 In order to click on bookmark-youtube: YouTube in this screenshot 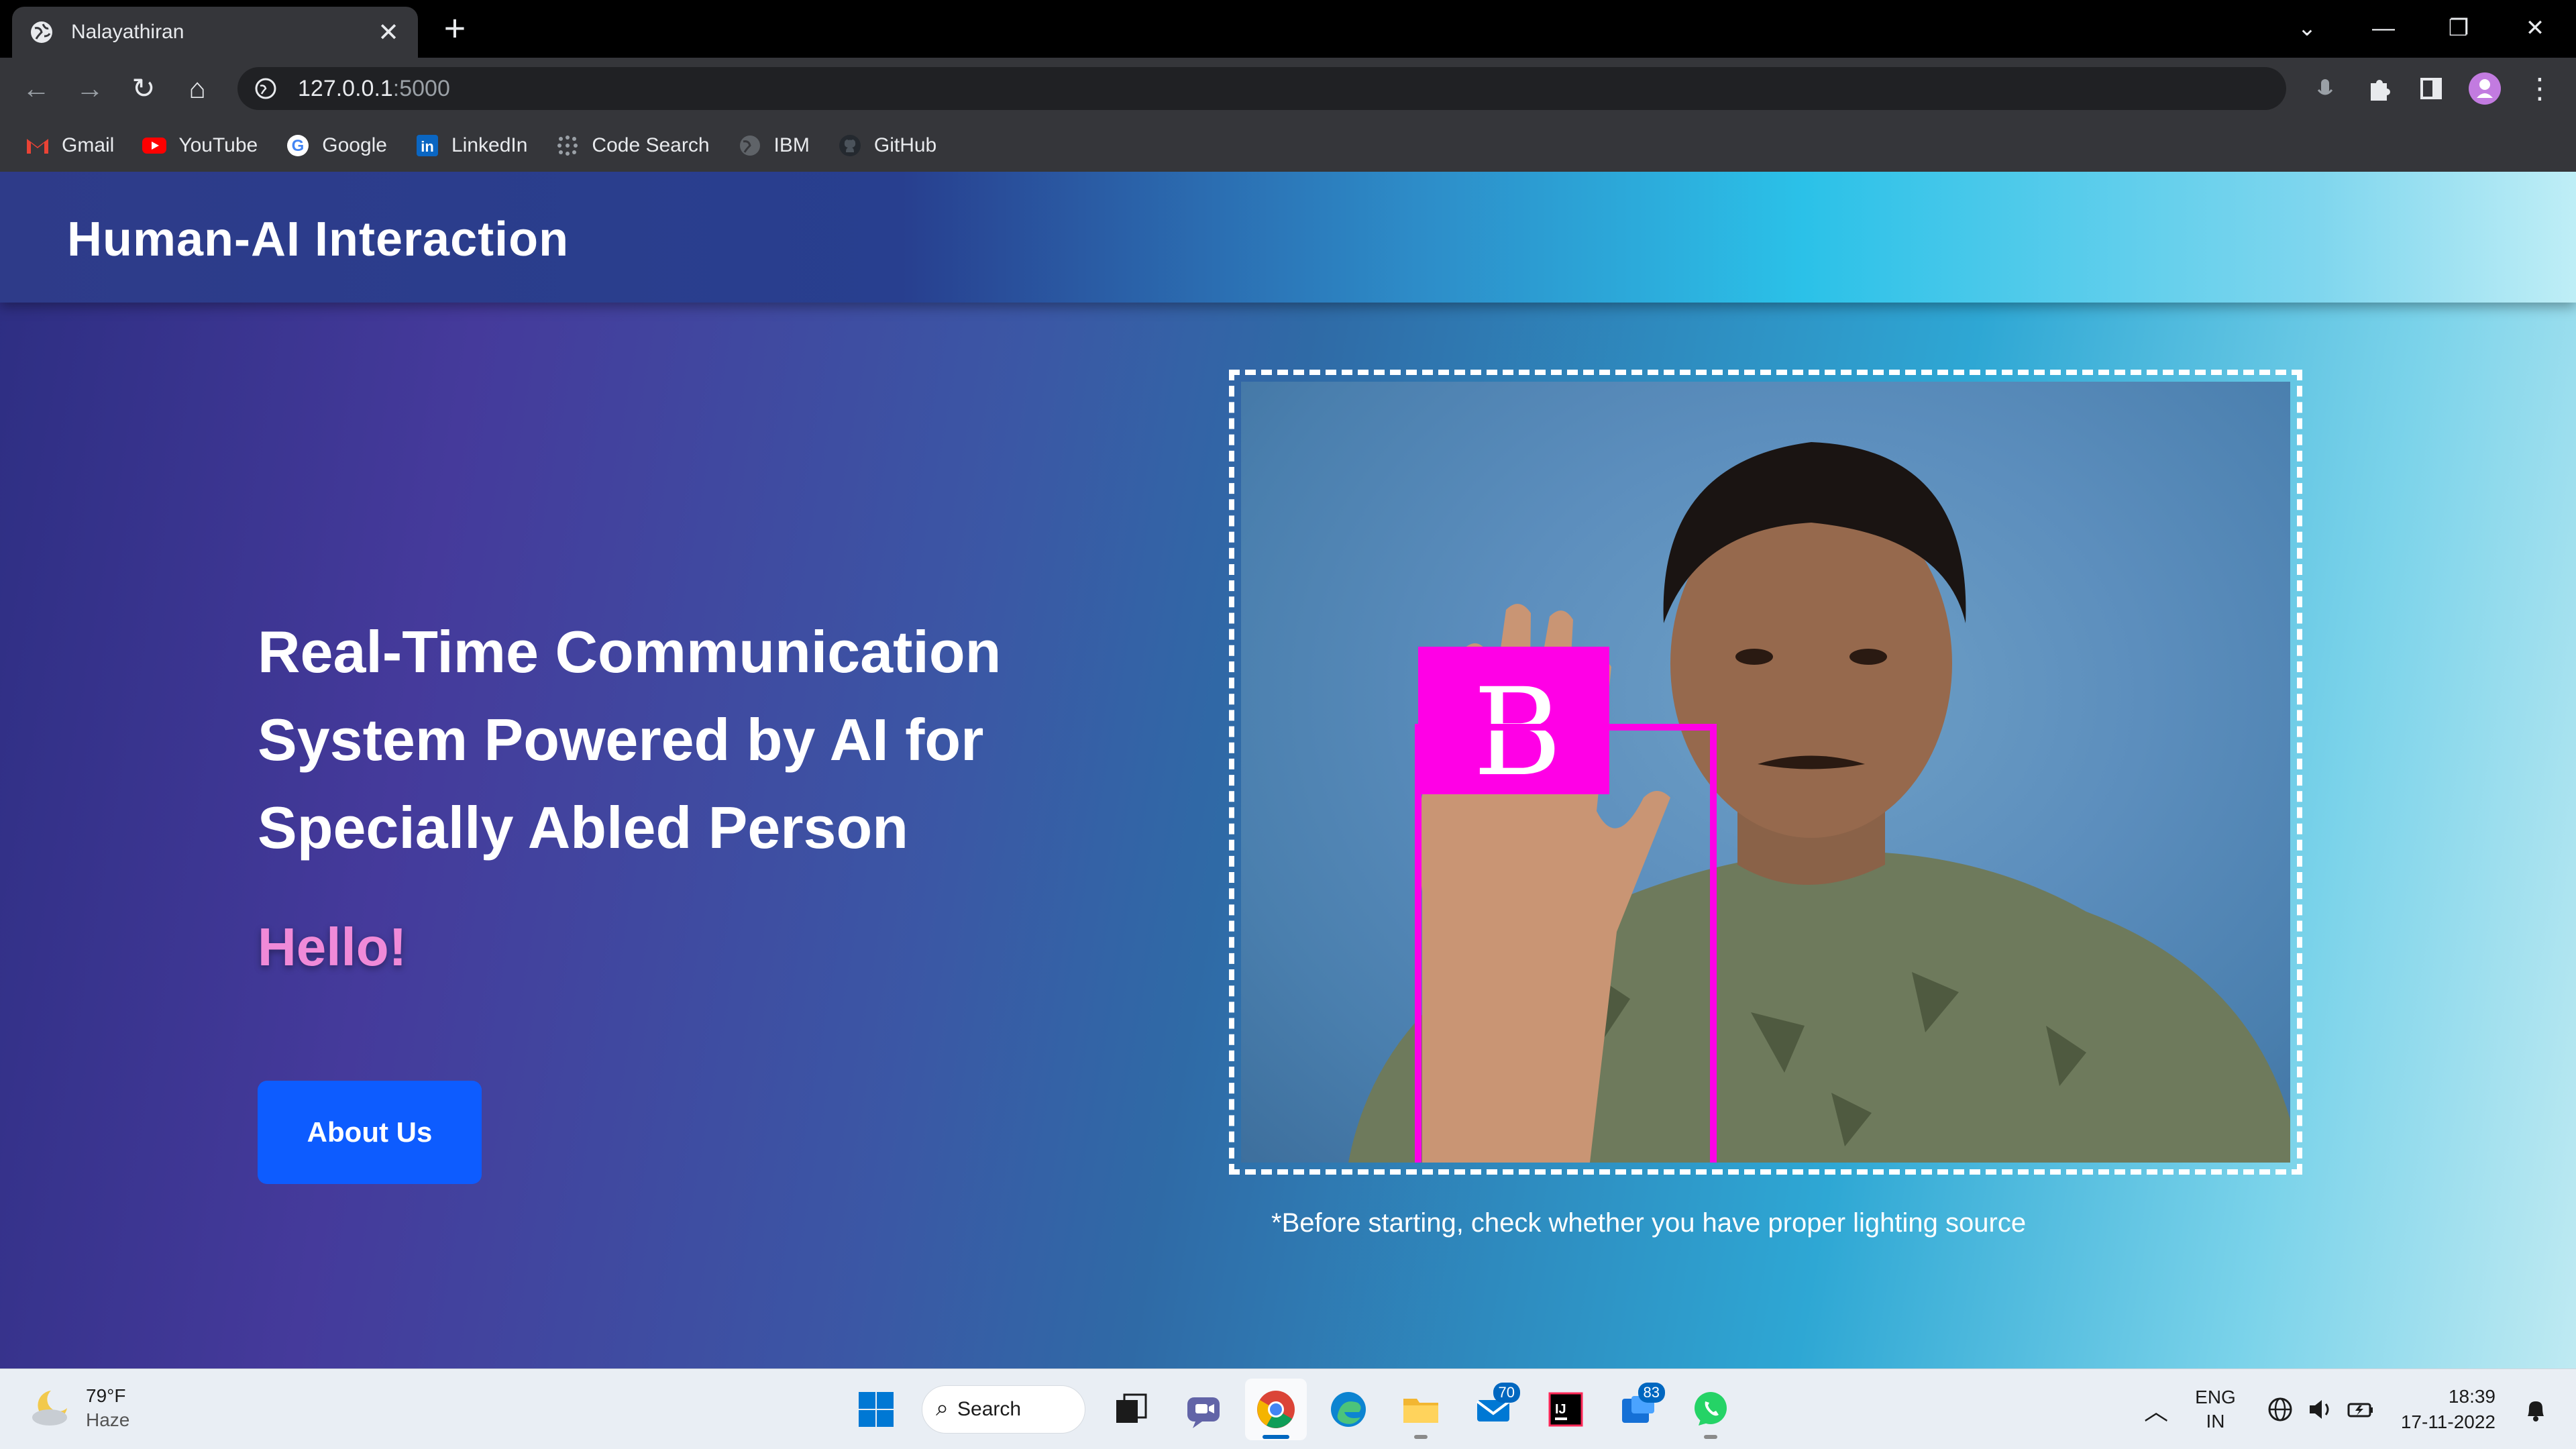, I will do `click(199, 145)`.